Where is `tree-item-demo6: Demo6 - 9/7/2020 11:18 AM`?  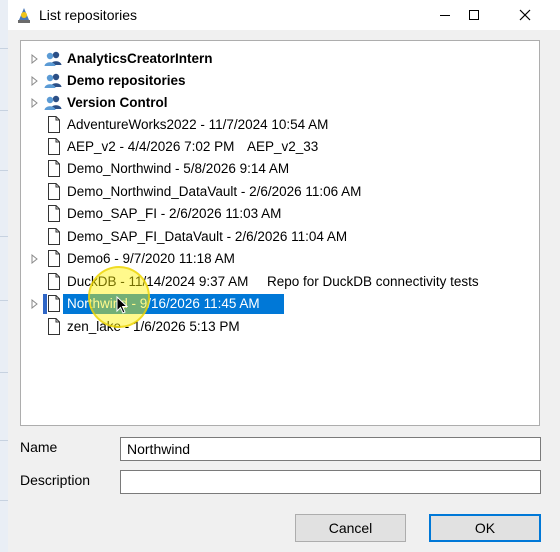
tree-item-demo6: Demo6 - 9/7/2020 11:18 AM is located at coordinates (280, 259).